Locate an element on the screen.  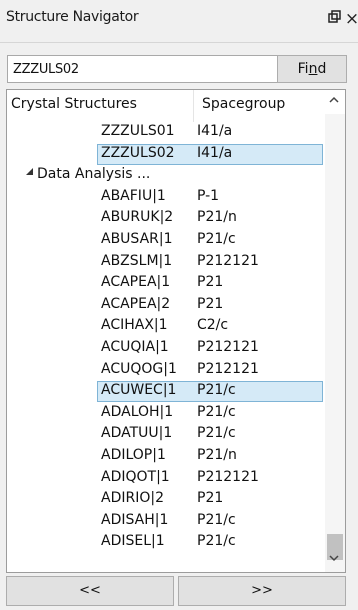
search-row: Find is located at coordinates (179, 64).